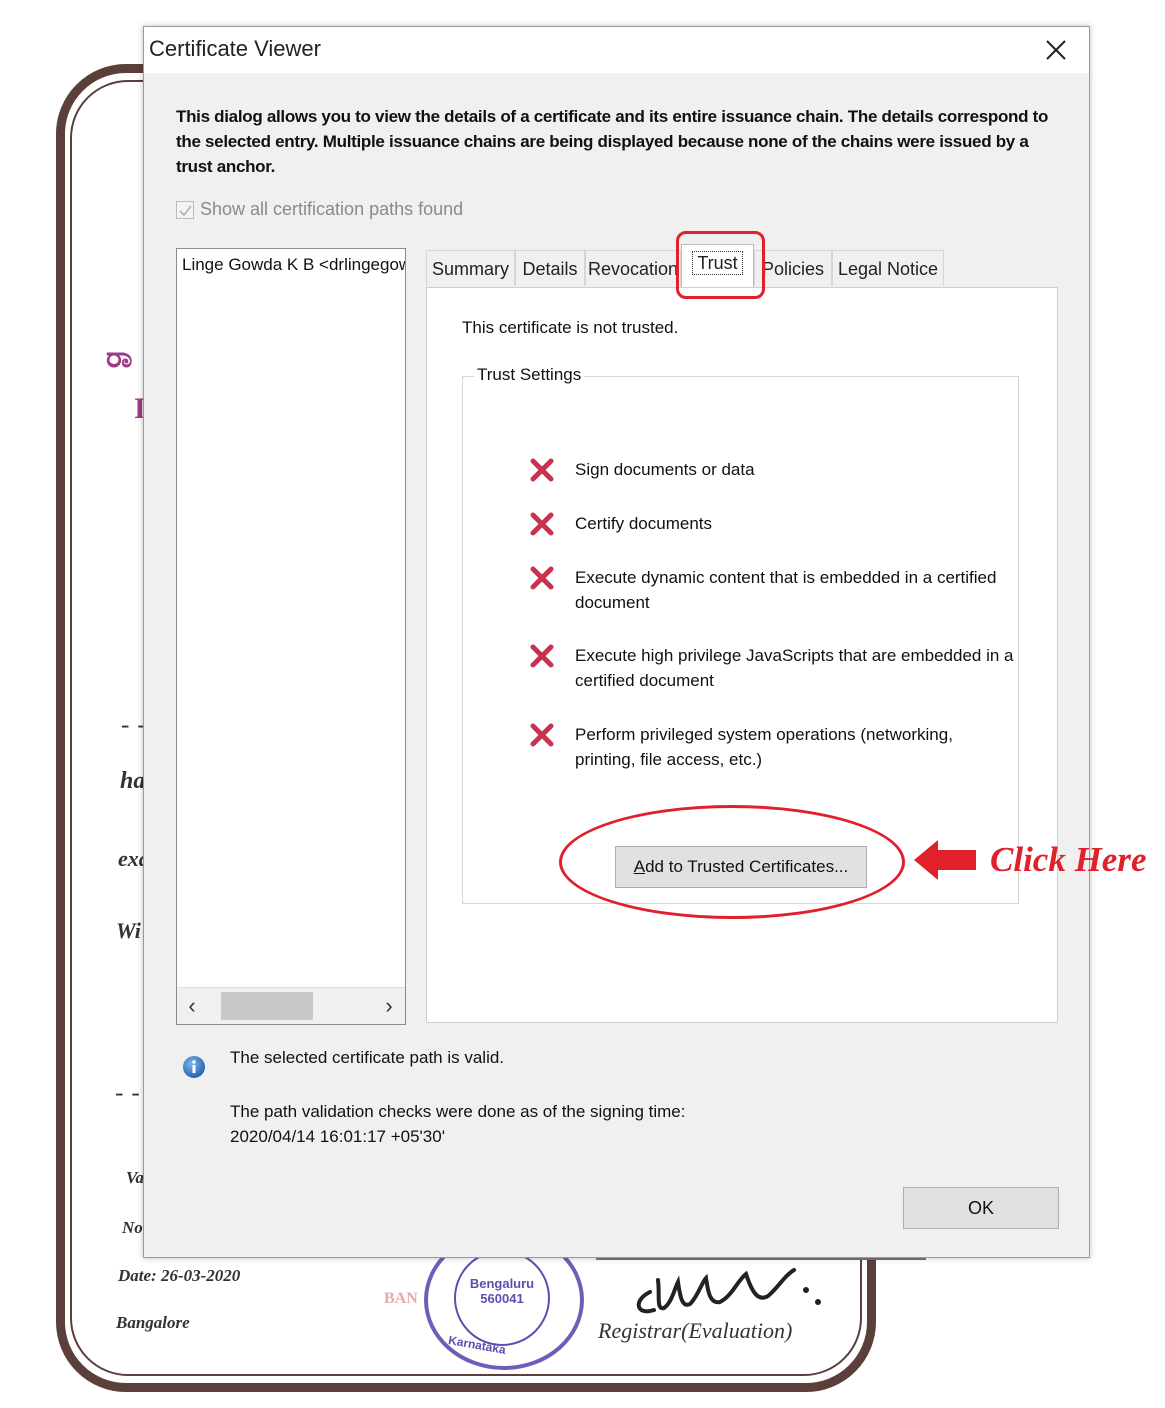 The width and height of the screenshot is (1165, 1408). Describe the element at coordinates (728, 1291) in the screenshot. I see `registrar-signature` at that location.